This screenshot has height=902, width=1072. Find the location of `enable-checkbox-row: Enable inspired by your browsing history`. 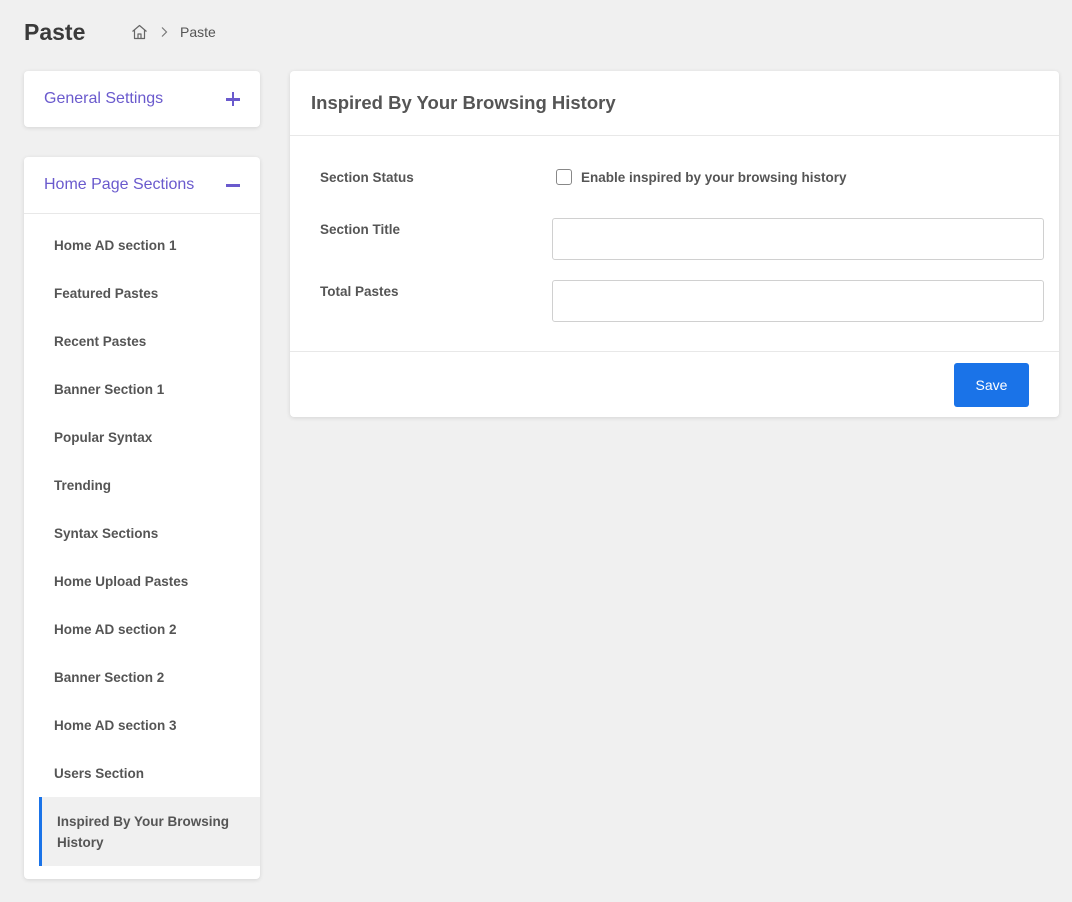

enable-checkbox-row: Enable inspired by your browsing history is located at coordinates (701, 177).